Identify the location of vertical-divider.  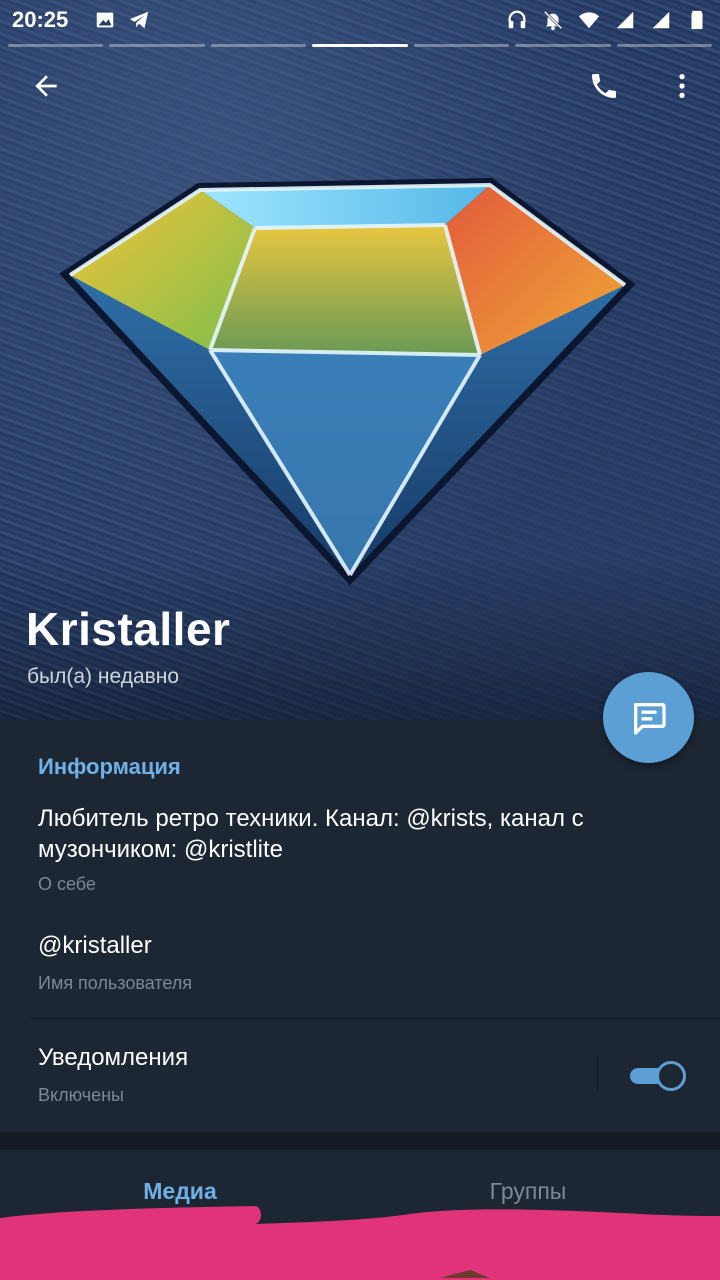
(597, 1074).